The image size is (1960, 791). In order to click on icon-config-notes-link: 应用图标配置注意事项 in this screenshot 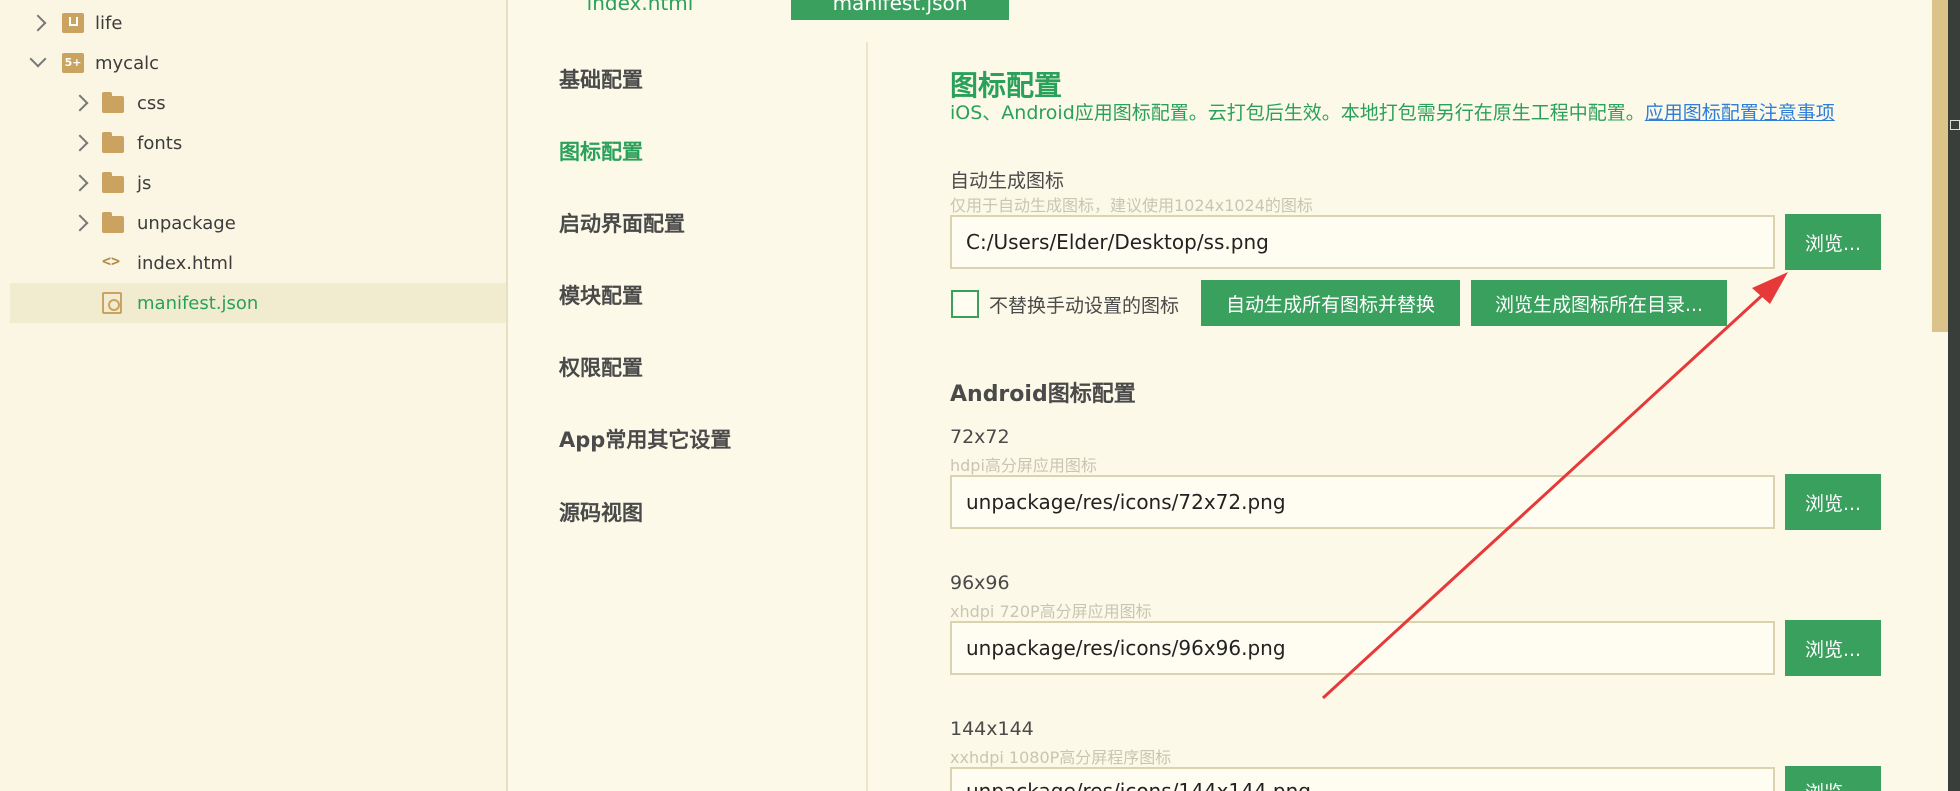, I will do `click(1740, 113)`.